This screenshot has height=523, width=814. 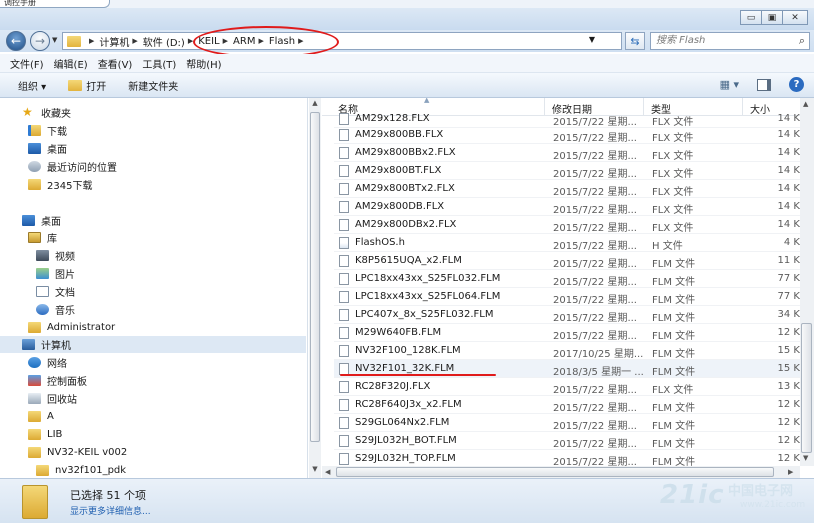 I want to click on menu-help: 帮助(H), so click(x=203, y=63).